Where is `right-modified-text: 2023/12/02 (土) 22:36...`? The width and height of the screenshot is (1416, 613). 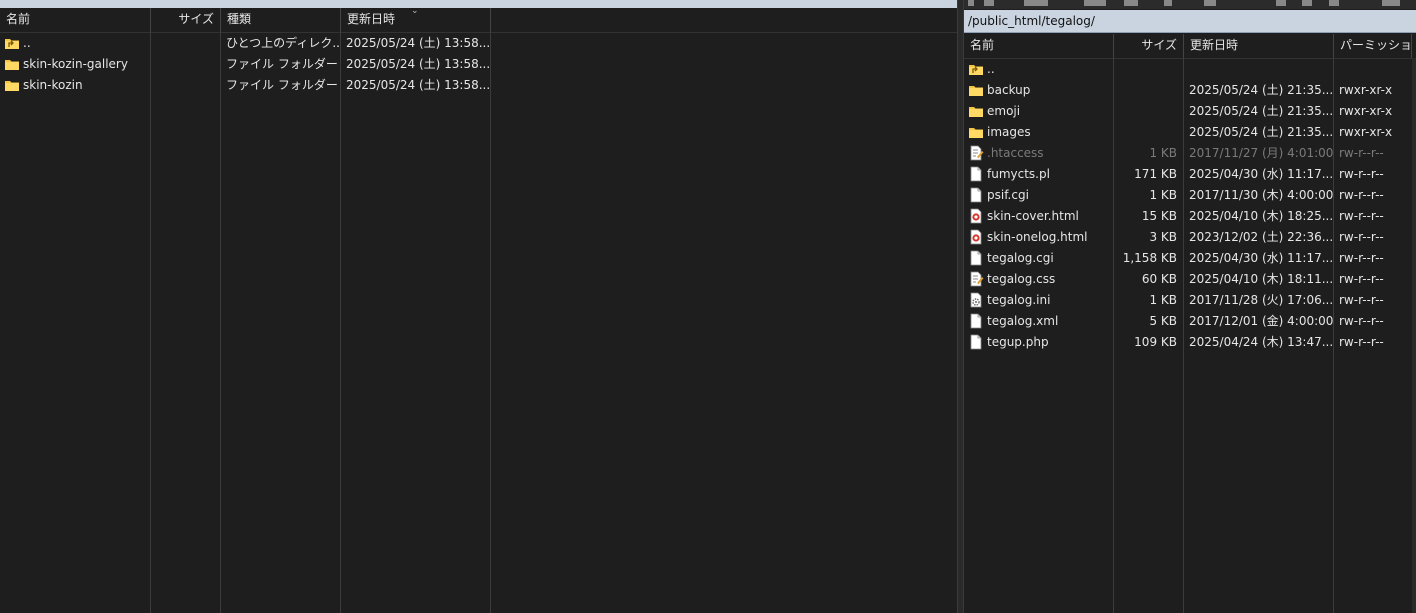
right-modified-text: 2023/12/02 (土) 22:36... is located at coordinates (1261, 237).